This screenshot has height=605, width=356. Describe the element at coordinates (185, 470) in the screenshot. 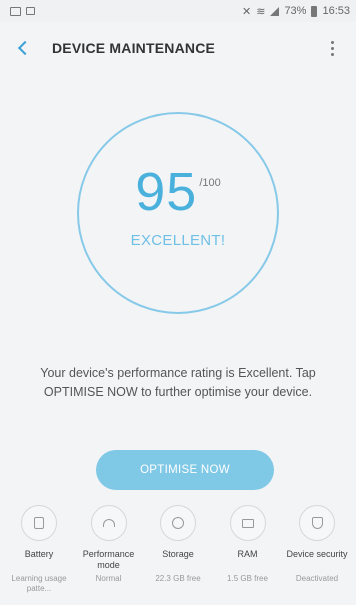

I see `optimise-now-button: OPTIMISE NOW` at that location.